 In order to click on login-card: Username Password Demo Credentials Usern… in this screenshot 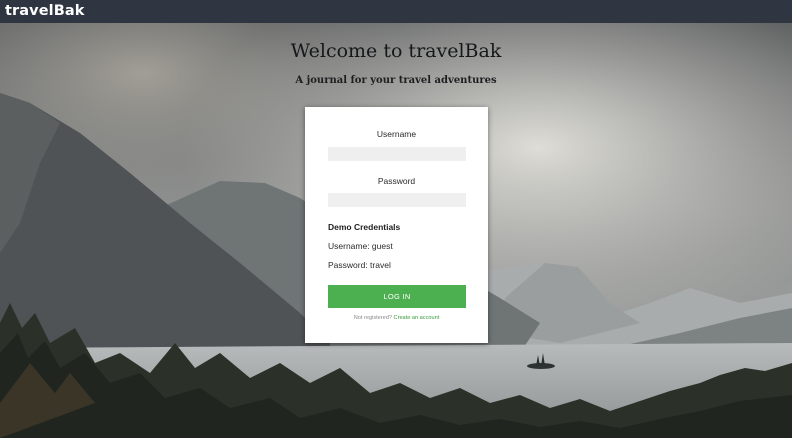, I will do `click(396, 225)`.